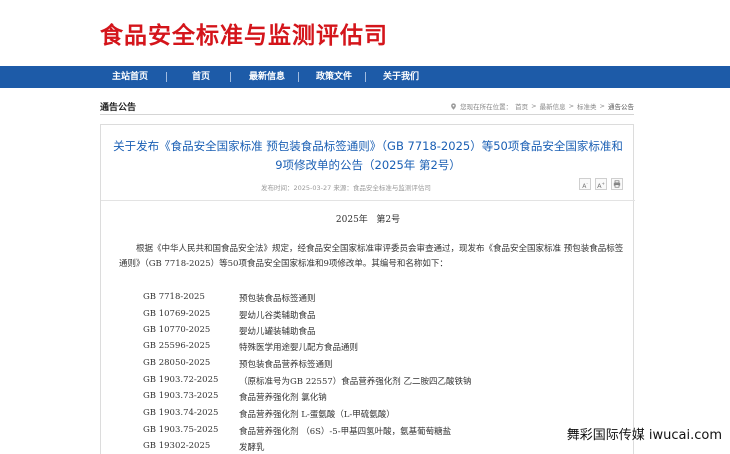 This screenshot has height=454, width=730. I want to click on standard-name: 婴幼儿谷类辅助食品, so click(277, 316).